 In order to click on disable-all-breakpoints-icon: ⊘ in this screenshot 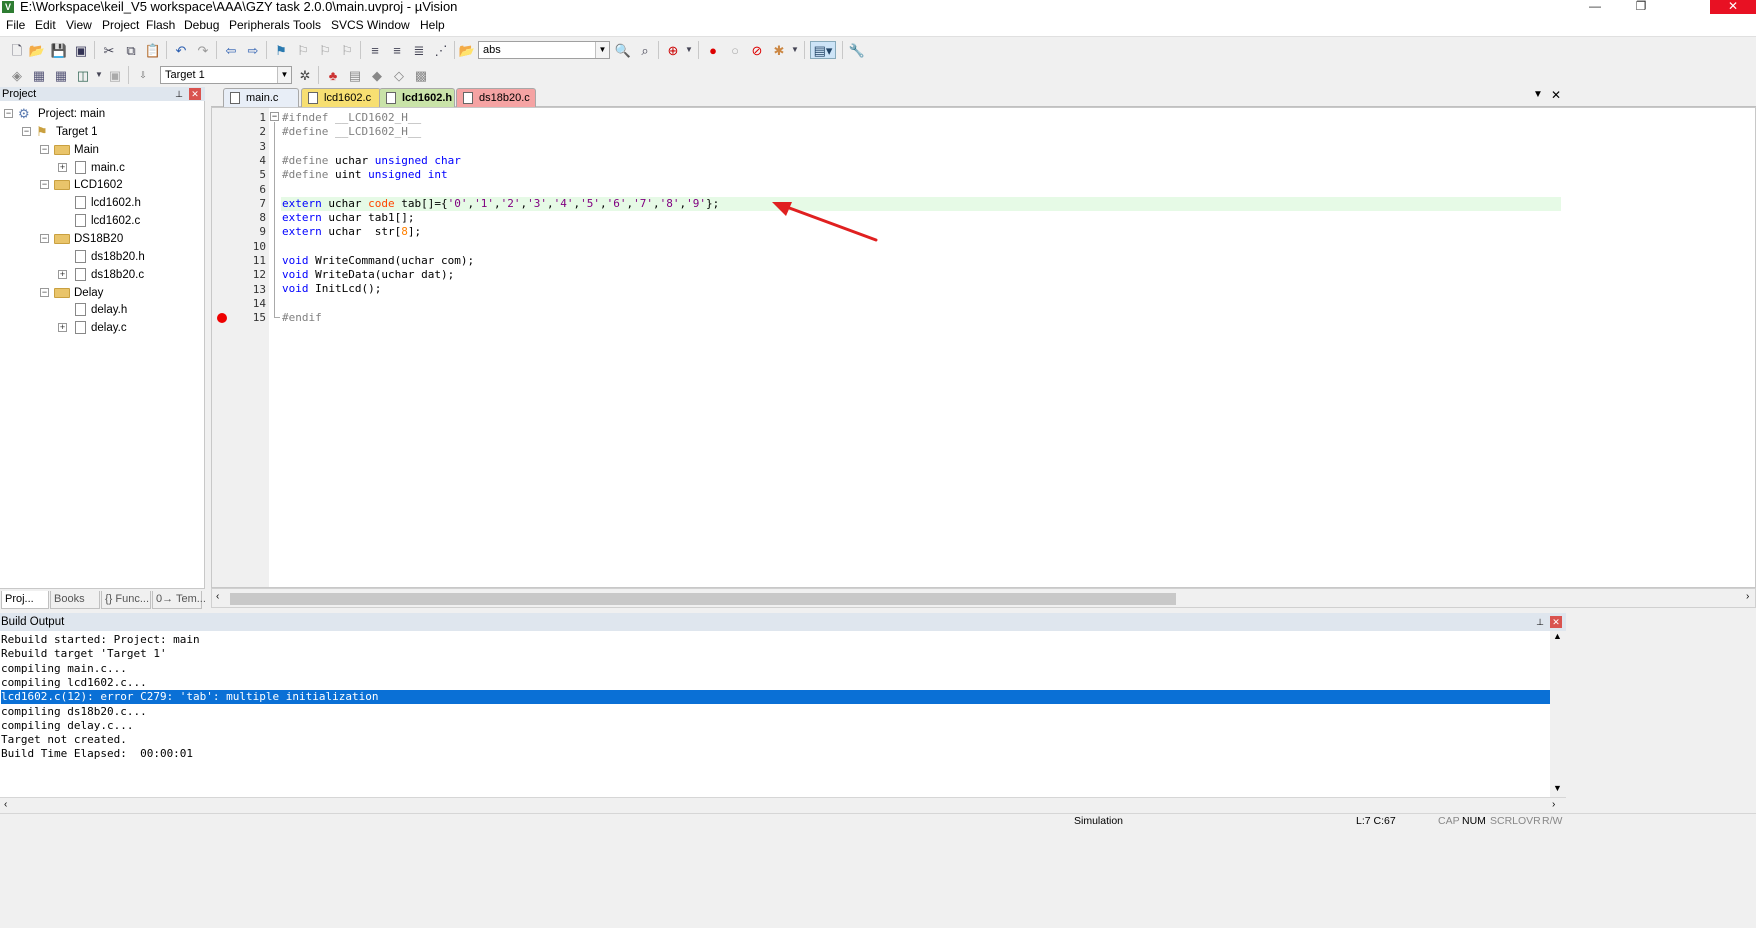, I will do `click(757, 50)`.